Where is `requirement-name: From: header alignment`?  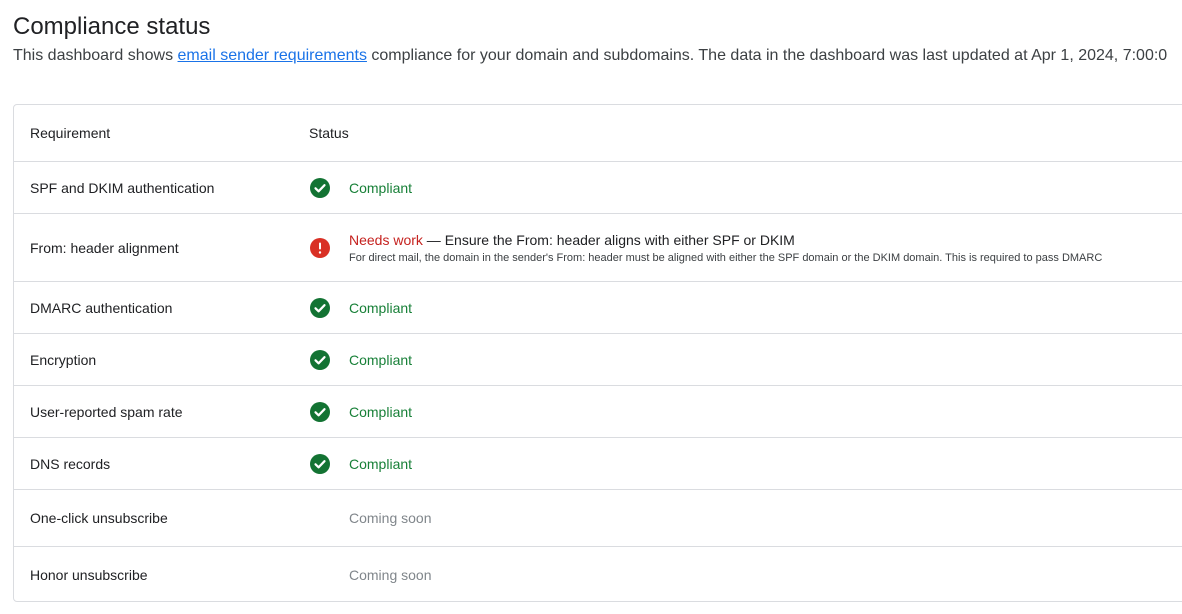
requirement-name: From: header alignment is located at coordinates (104, 247).